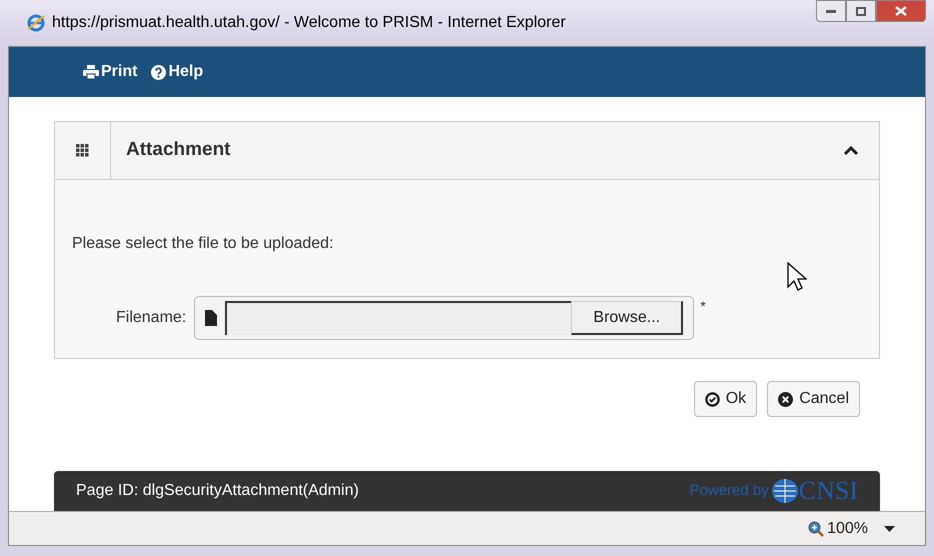 The width and height of the screenshot is (934, 556). Describe the element at coordinates (36, 23) in the screenshot. I see `browser-icon` at that location.